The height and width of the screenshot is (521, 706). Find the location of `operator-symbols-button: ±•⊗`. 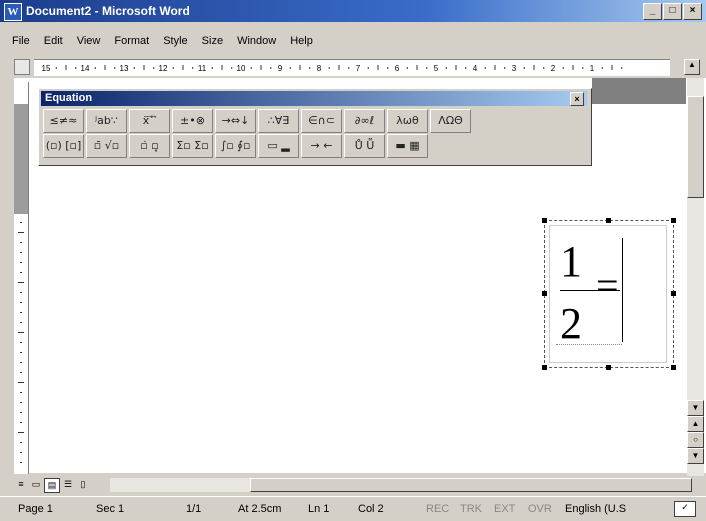

operator-symbols-button: ±•⊗ is located at coordinates (192, 121).